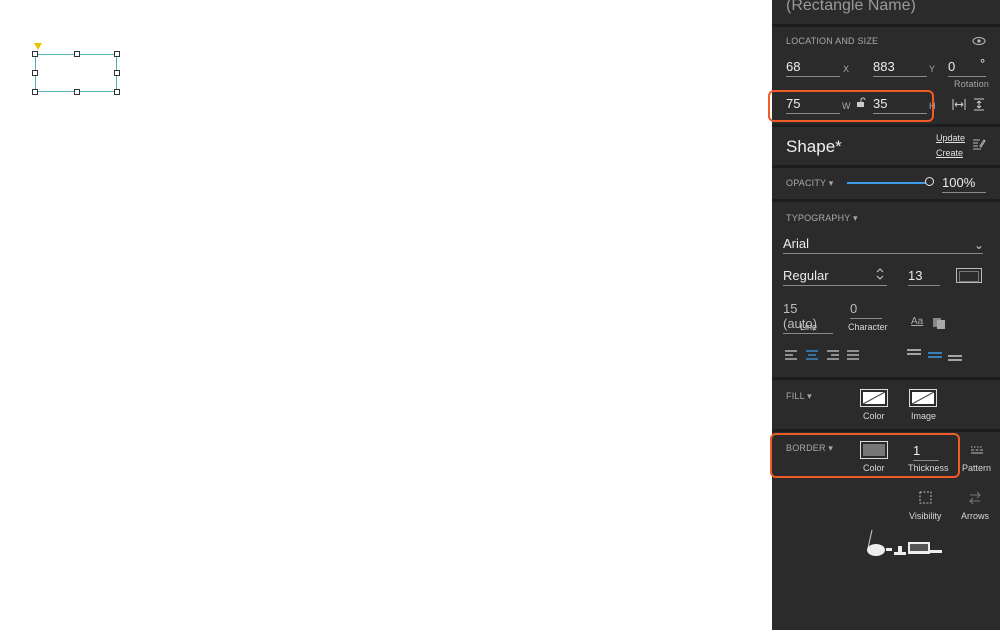 This screenshot has width=1000, height=630. What do you see at coordinates (917, 321) in the screenshot?
I see `text-case-icon: Aa` at bounding box center [917, 321].